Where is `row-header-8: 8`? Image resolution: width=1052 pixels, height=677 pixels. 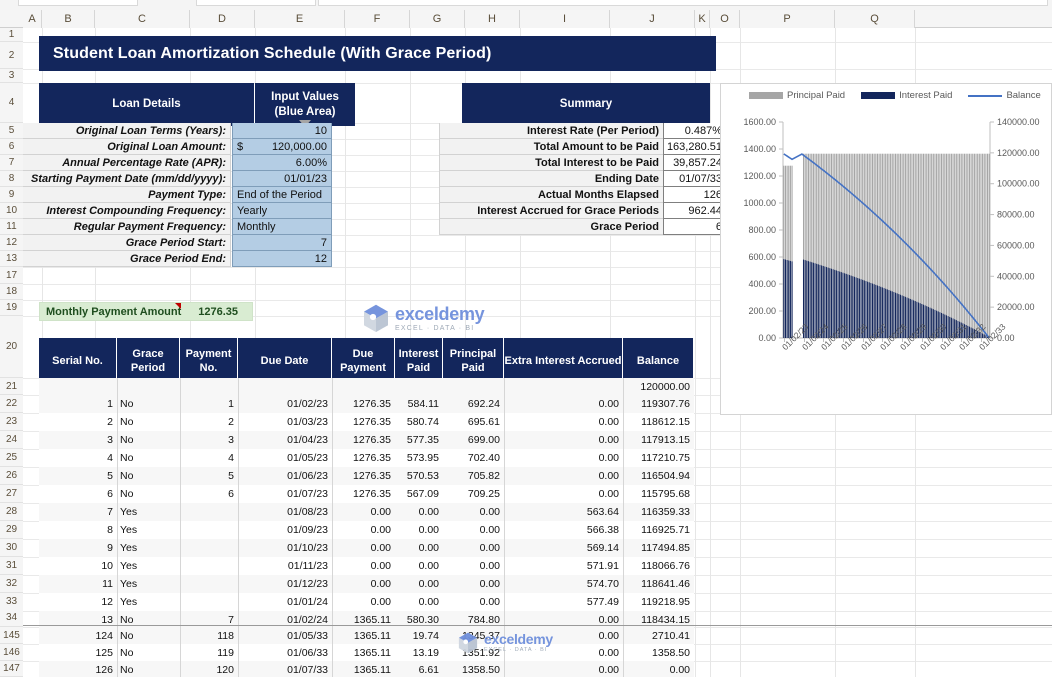
row-header-8: 8 is located at coordinates (11, 179).